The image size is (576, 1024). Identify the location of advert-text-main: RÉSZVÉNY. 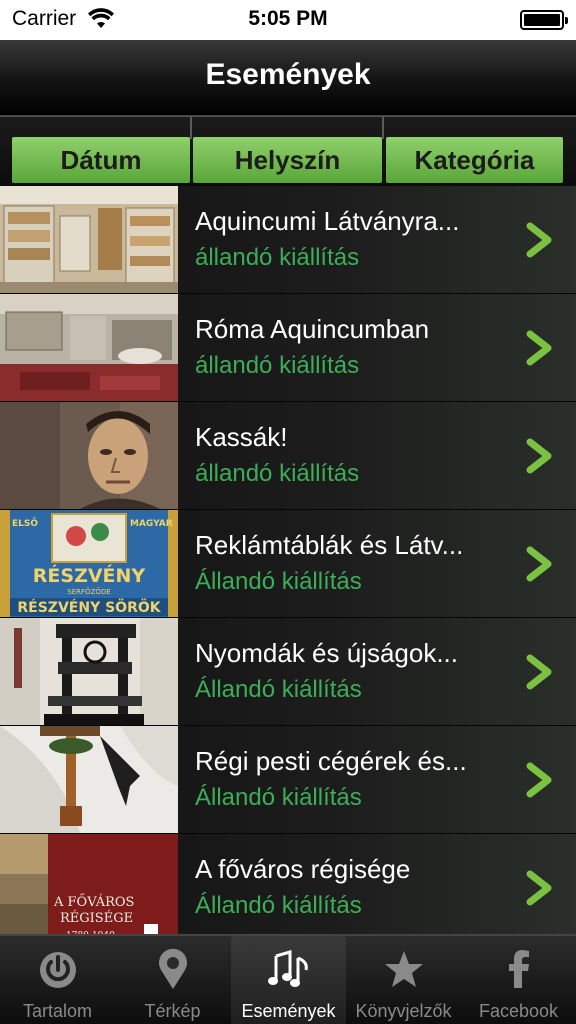
(89, 575).